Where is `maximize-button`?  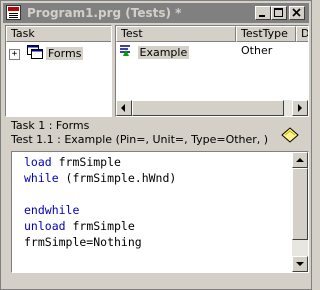
maximize-button is located at coordinates (279, 13).